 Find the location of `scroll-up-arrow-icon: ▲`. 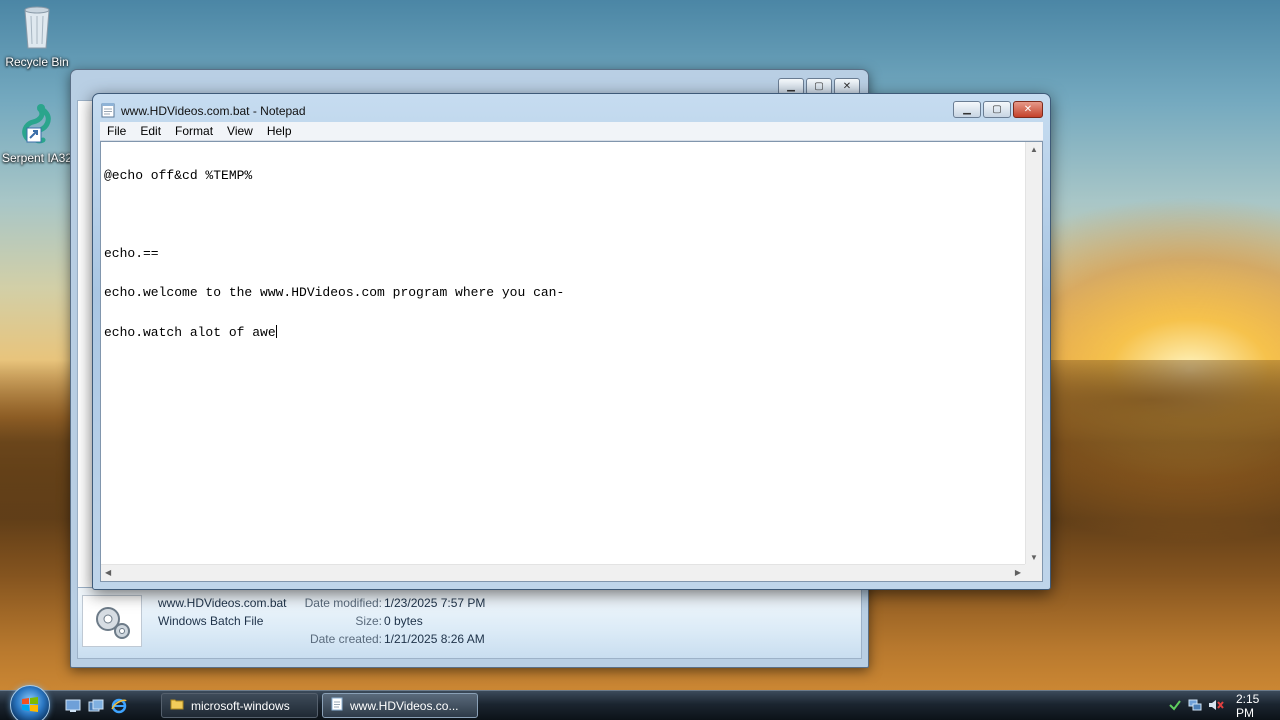

scroll-up-arrow-icon: ▲ is located at coordinates (1034, 149).